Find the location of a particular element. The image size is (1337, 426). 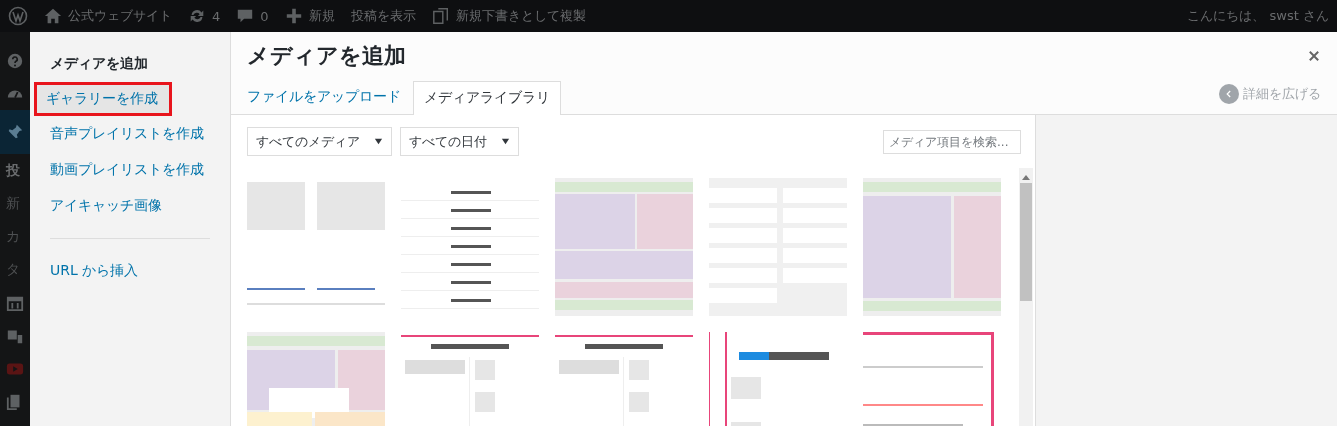

menu-link: 音声プレイリストを作成 is located at coordinates (130, 134).